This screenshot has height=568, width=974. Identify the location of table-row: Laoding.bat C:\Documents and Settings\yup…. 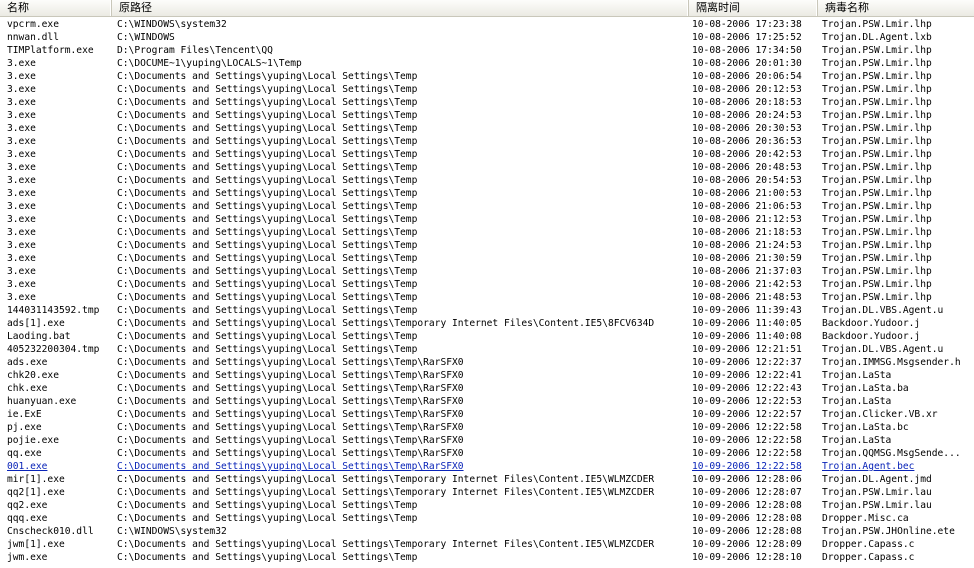
(487, 336).